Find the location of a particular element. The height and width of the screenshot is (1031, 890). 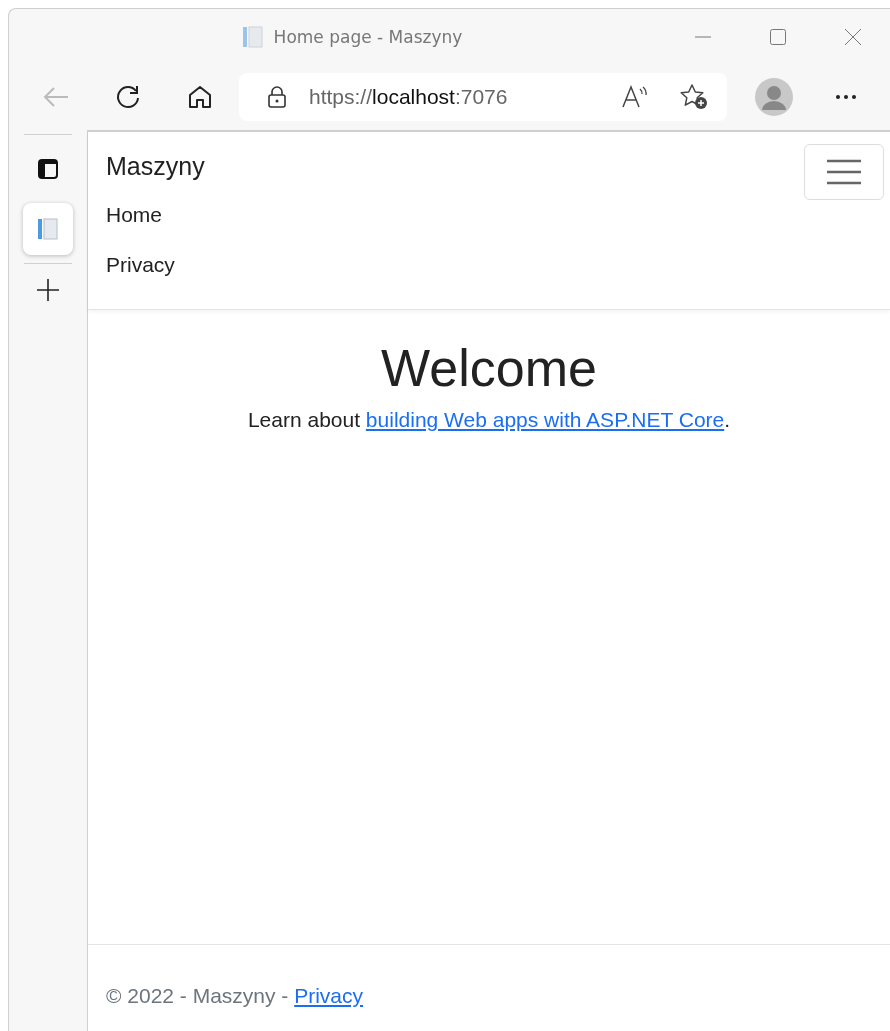

welcome-heading: Welcome is located at coordinates (489, 368).